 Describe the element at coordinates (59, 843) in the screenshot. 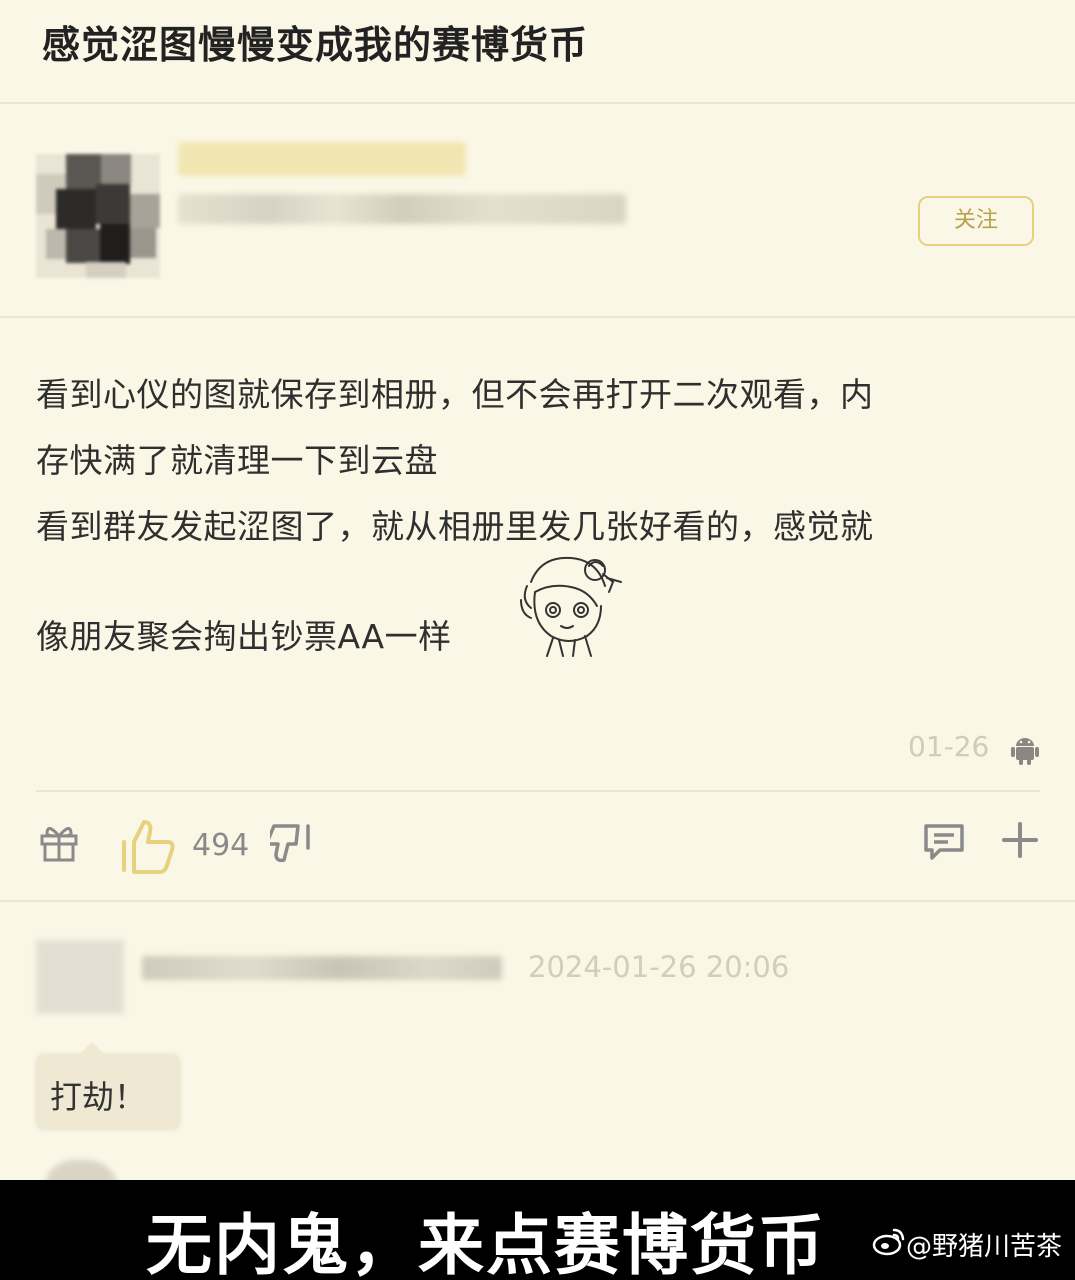

I see `gift-icon` at that location.